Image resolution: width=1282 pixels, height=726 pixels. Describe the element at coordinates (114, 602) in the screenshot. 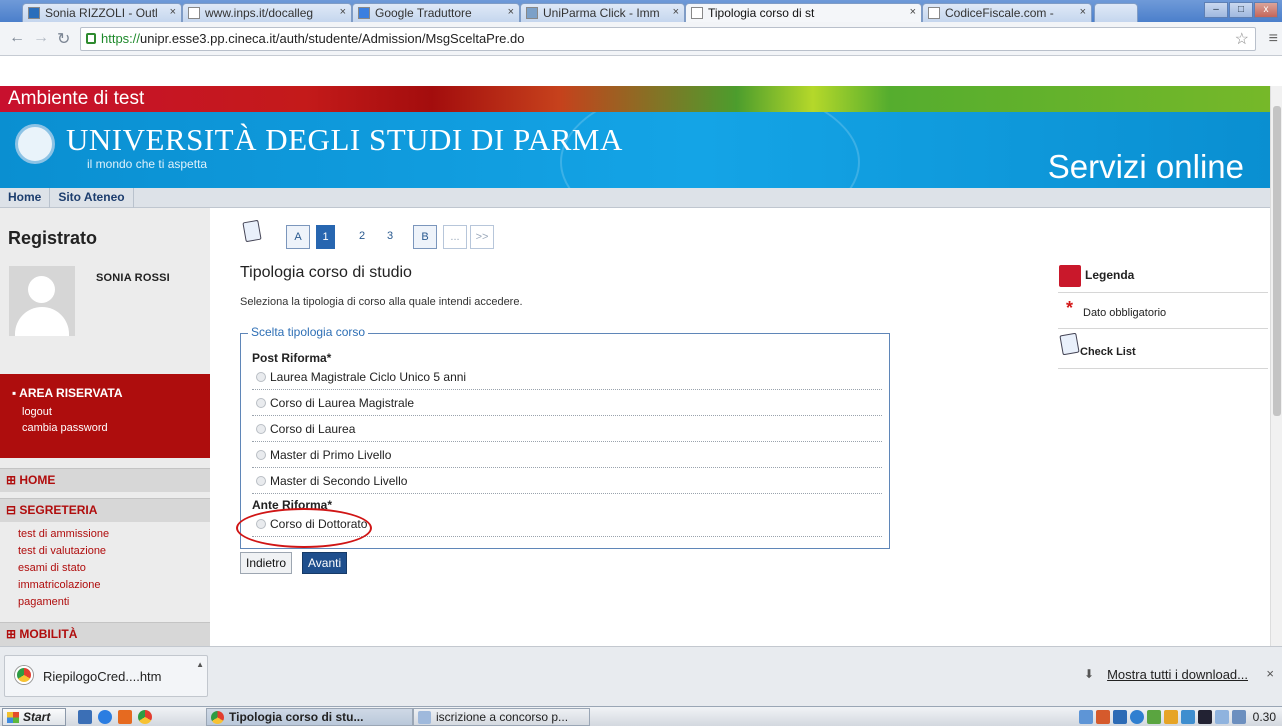

I see `link-pagamenti: pagamenti` at that location.